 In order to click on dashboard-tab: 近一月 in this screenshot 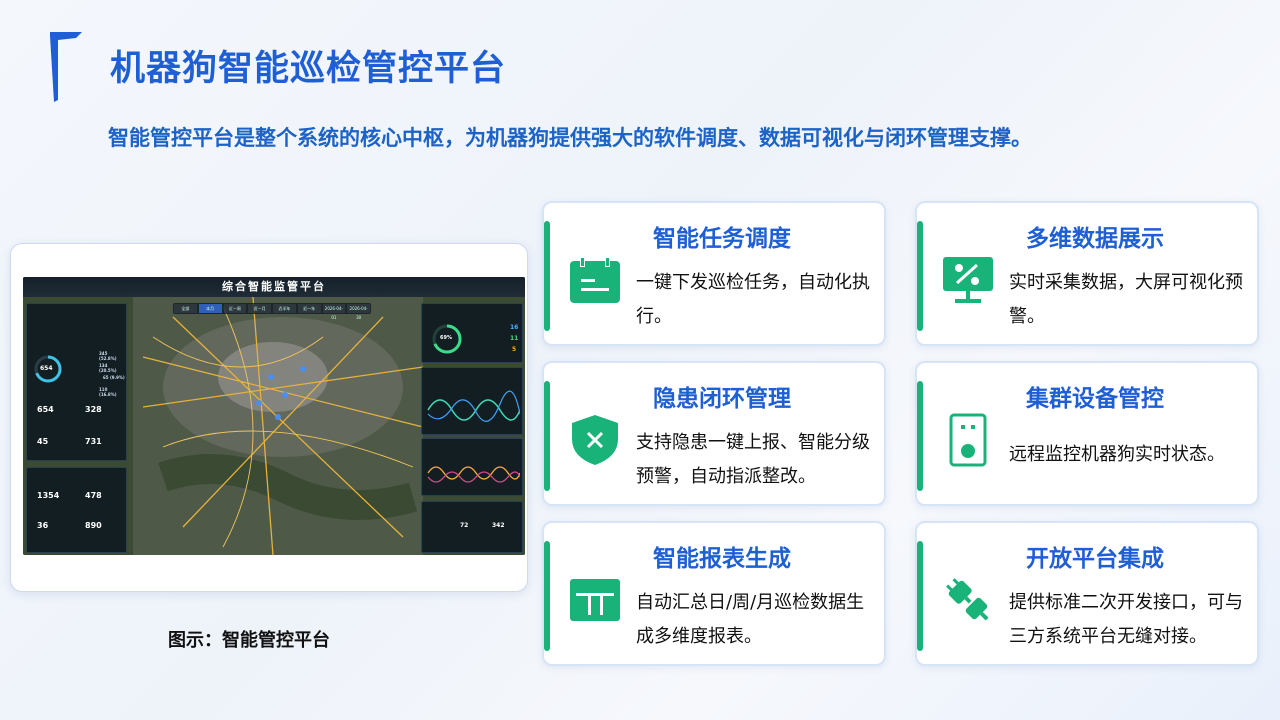, I will do `click(259, 308)`.